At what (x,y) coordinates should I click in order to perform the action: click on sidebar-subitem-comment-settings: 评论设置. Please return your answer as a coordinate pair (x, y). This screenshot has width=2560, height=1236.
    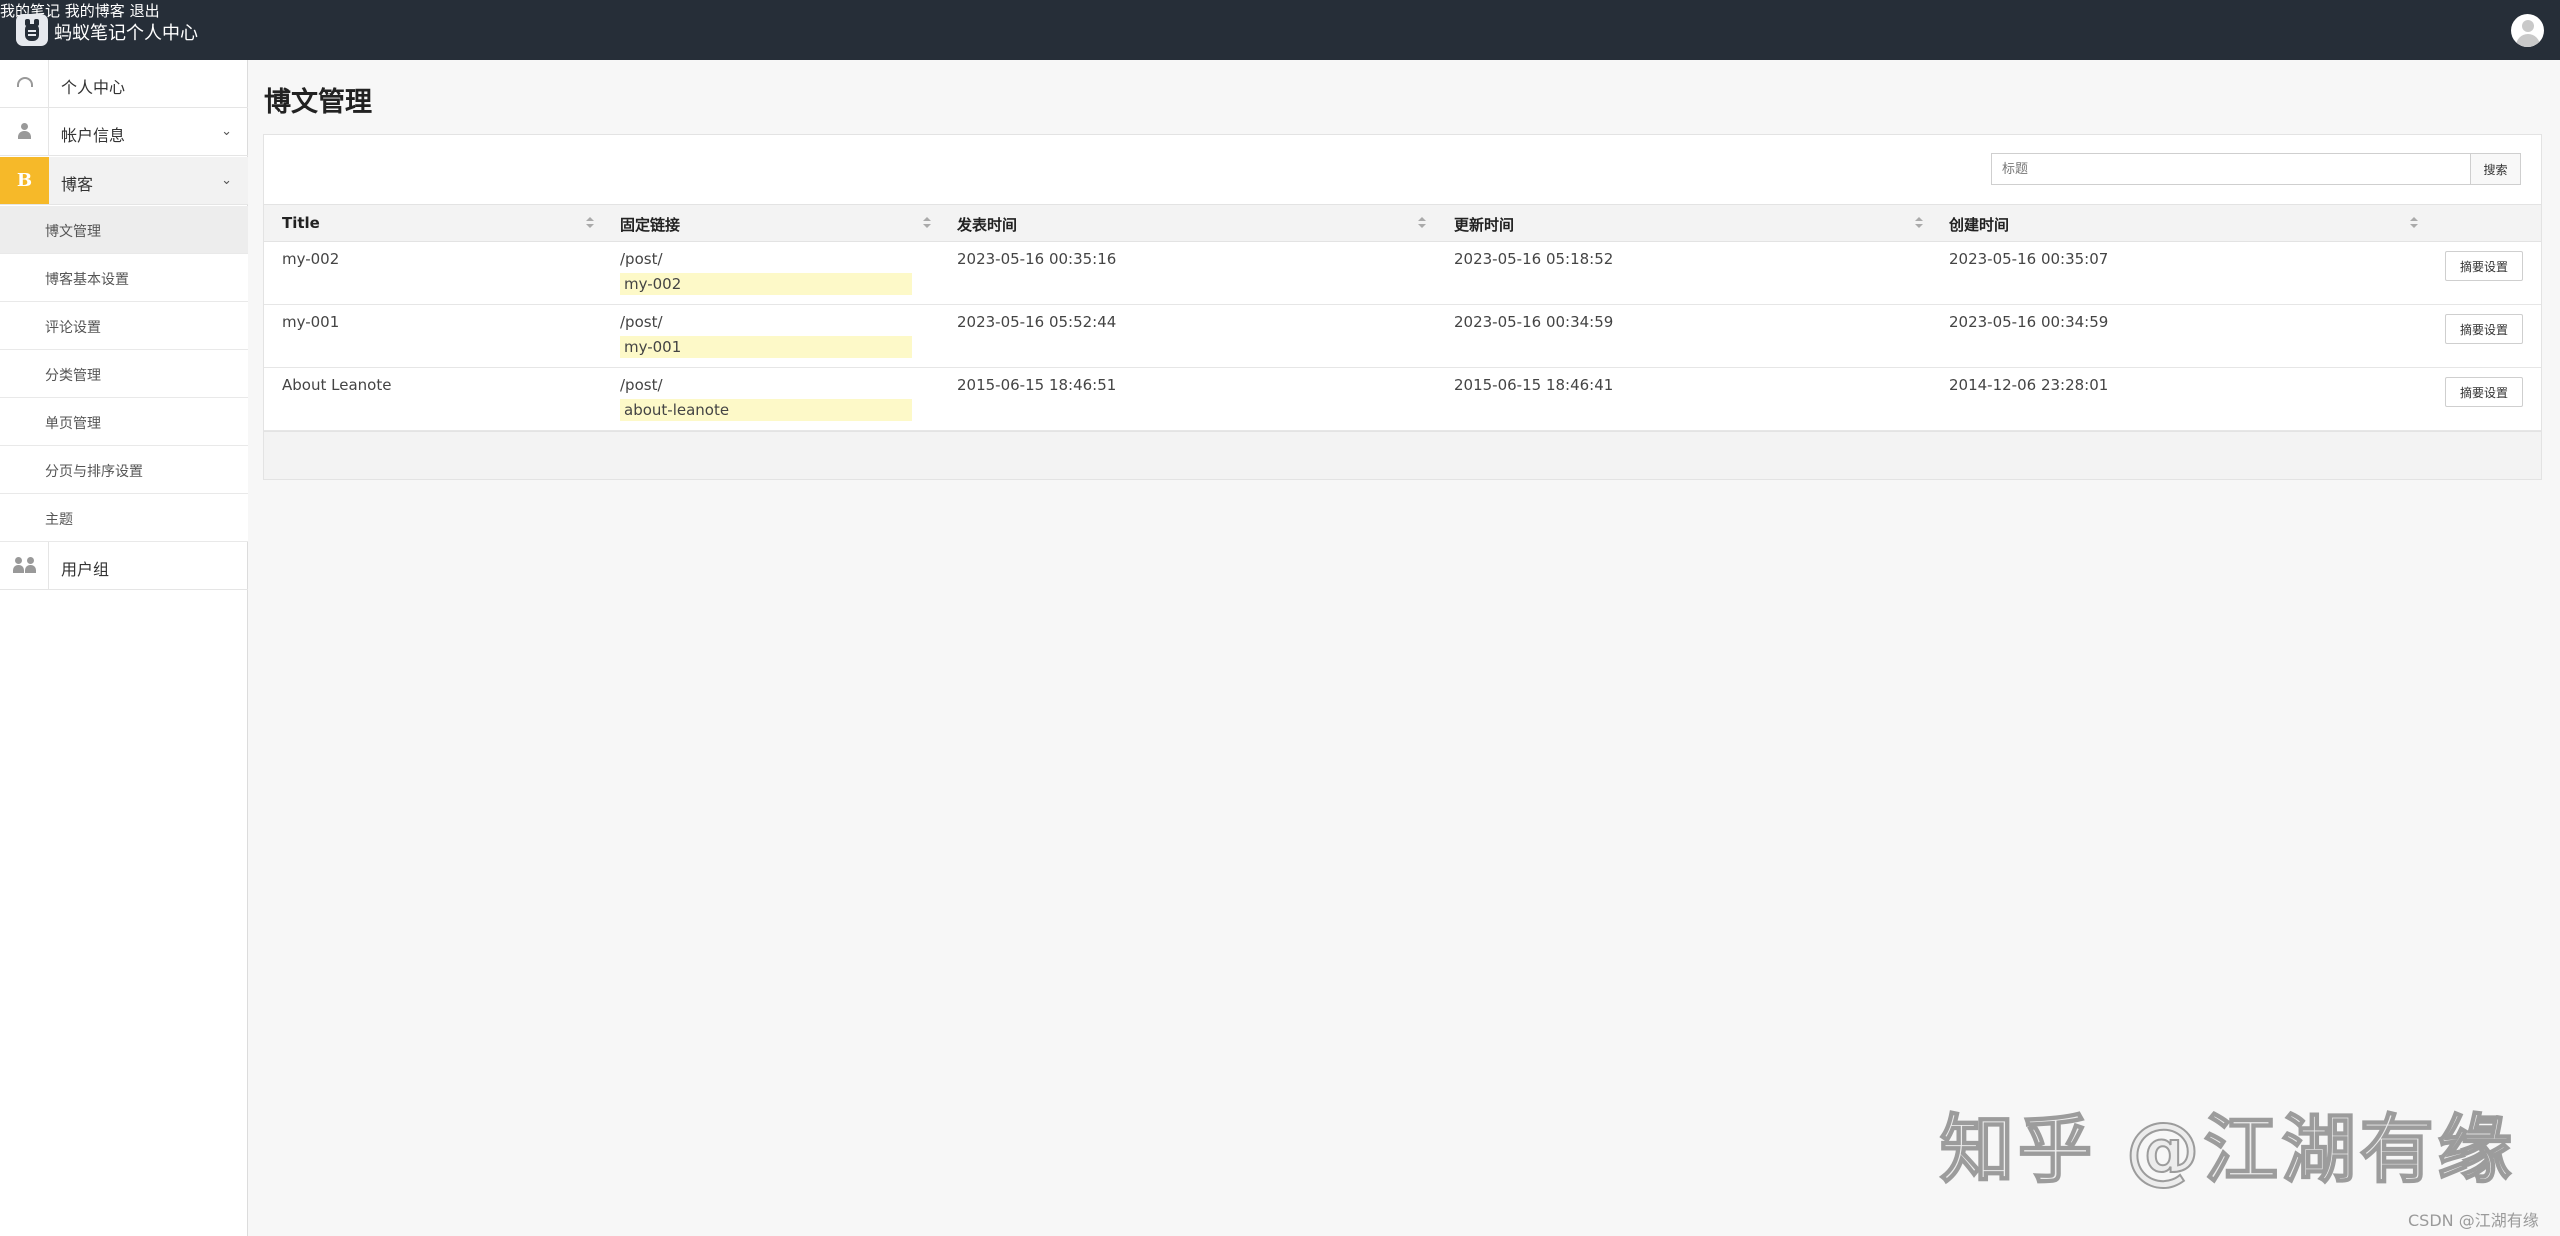
    Looking at the image, I should click on (124, 326).